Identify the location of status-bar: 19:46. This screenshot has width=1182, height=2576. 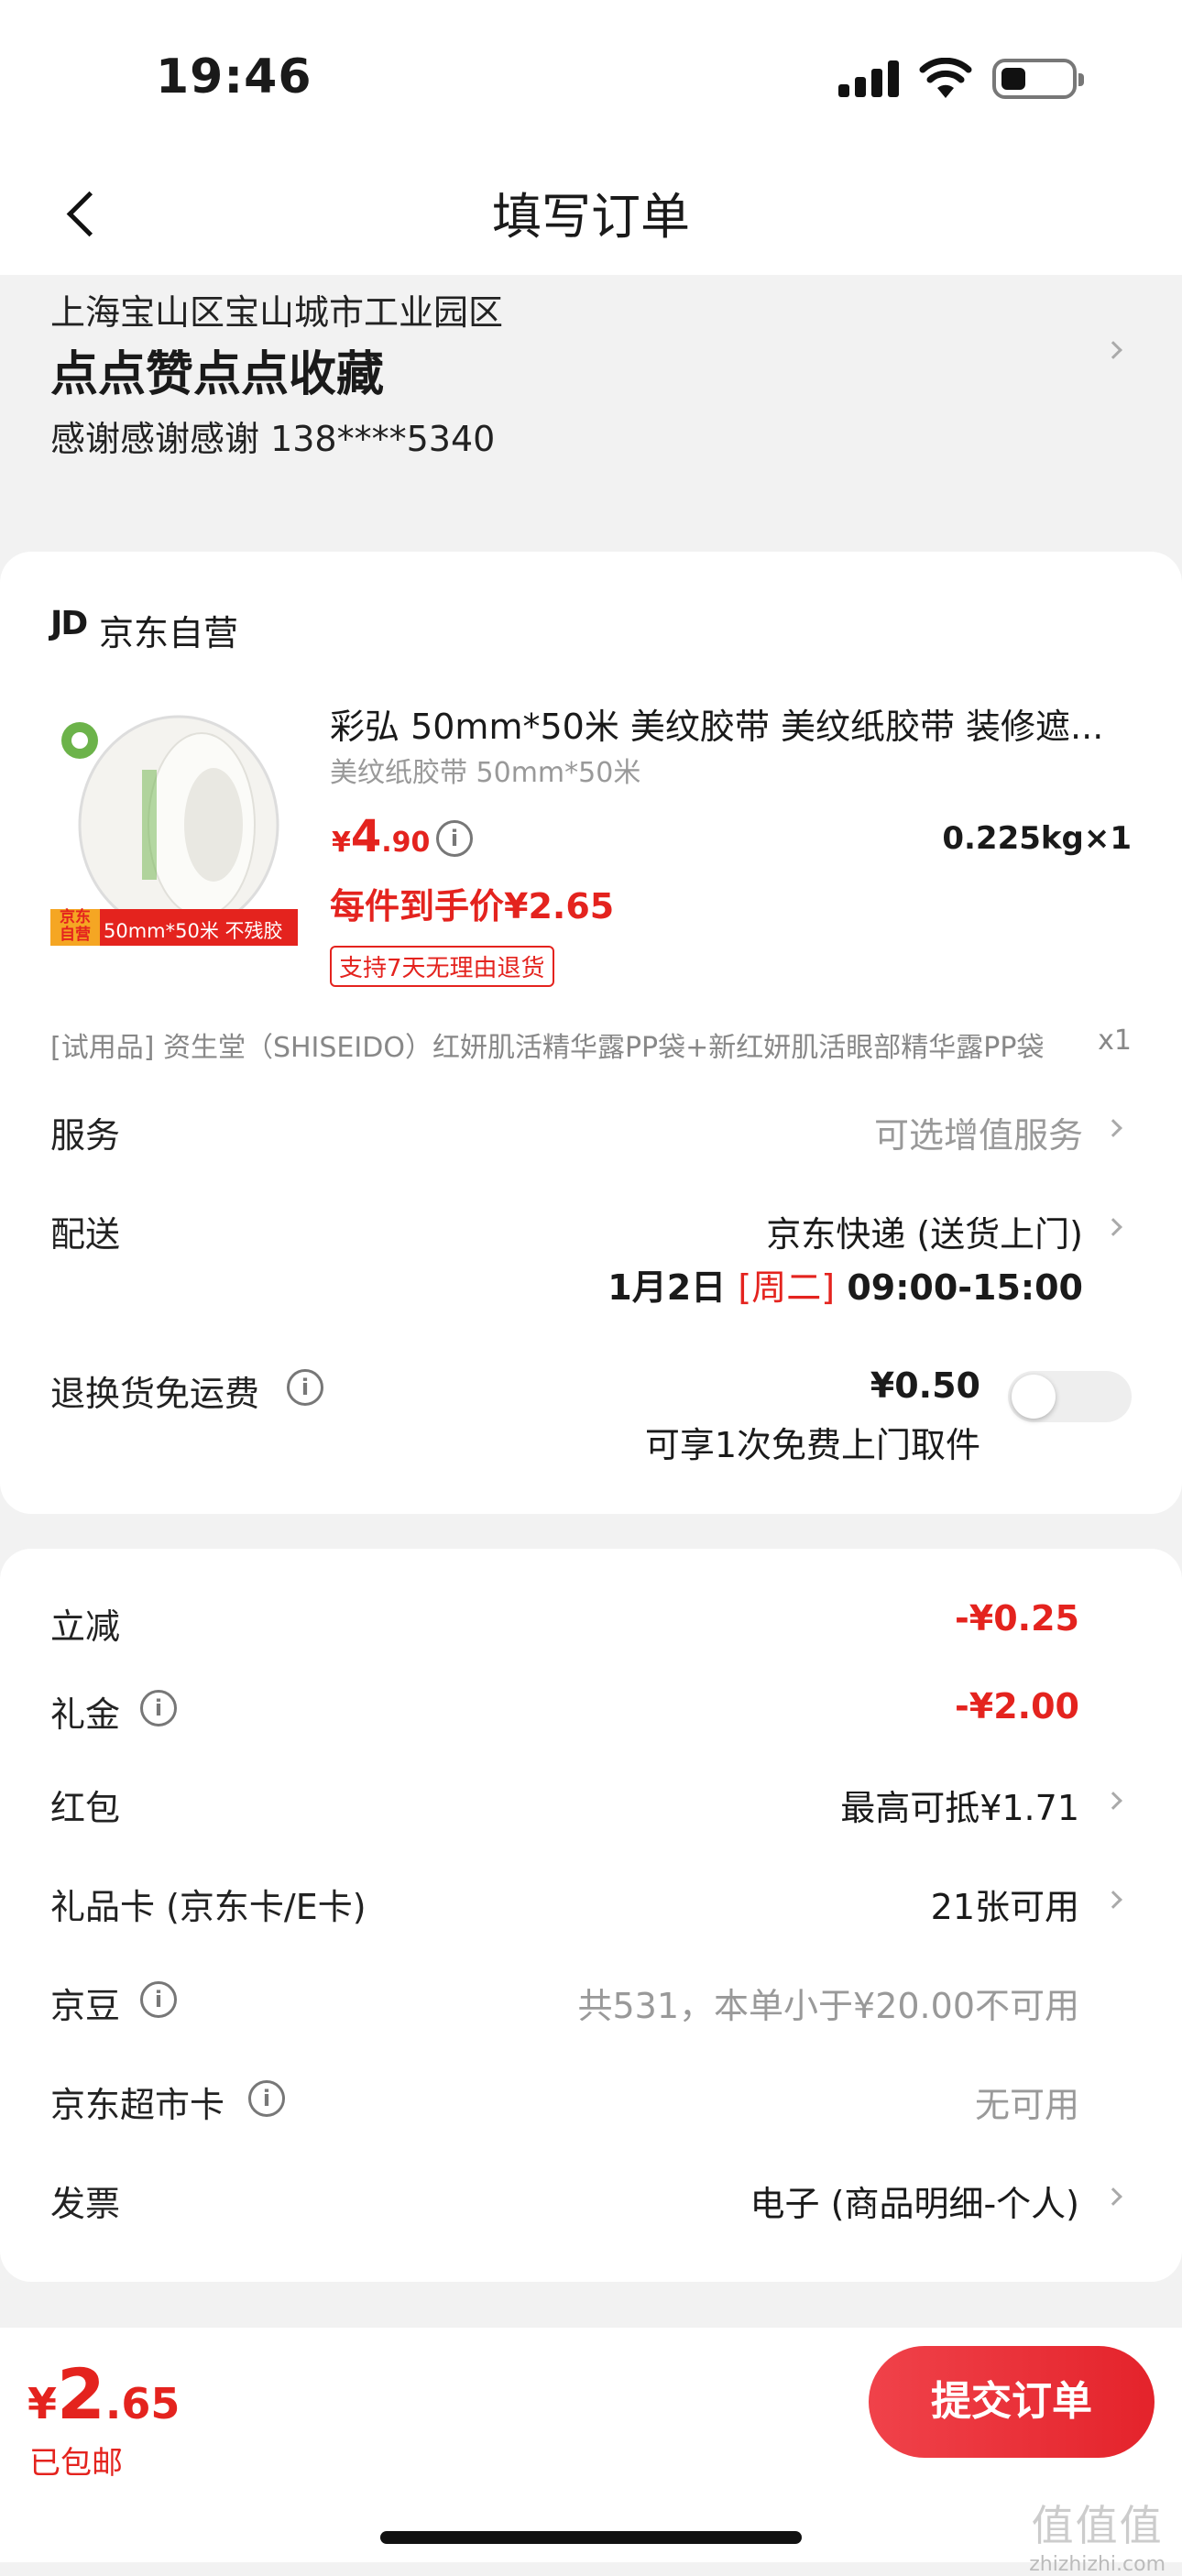
(591, 78).